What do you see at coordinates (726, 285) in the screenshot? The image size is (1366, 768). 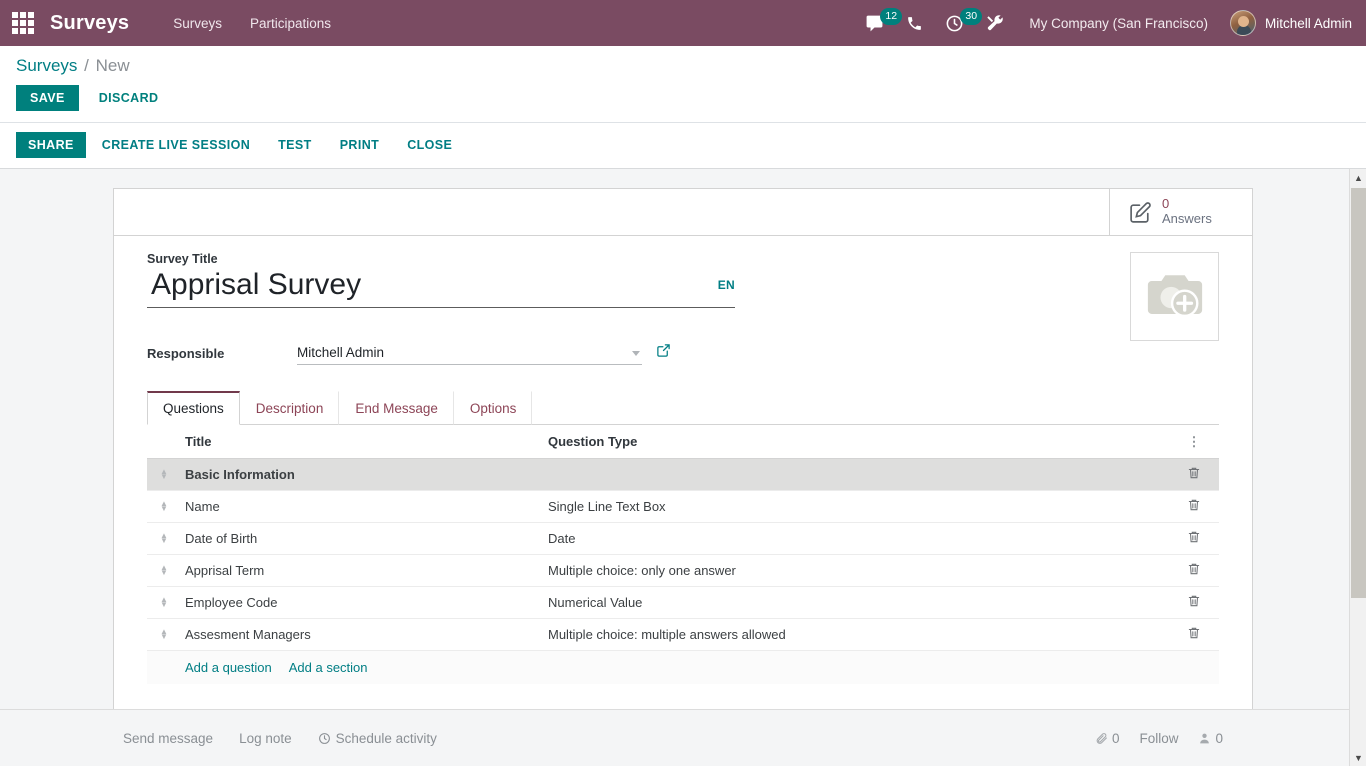 I see `translation-lang-badge: EN` at bounding box center [726, 285].